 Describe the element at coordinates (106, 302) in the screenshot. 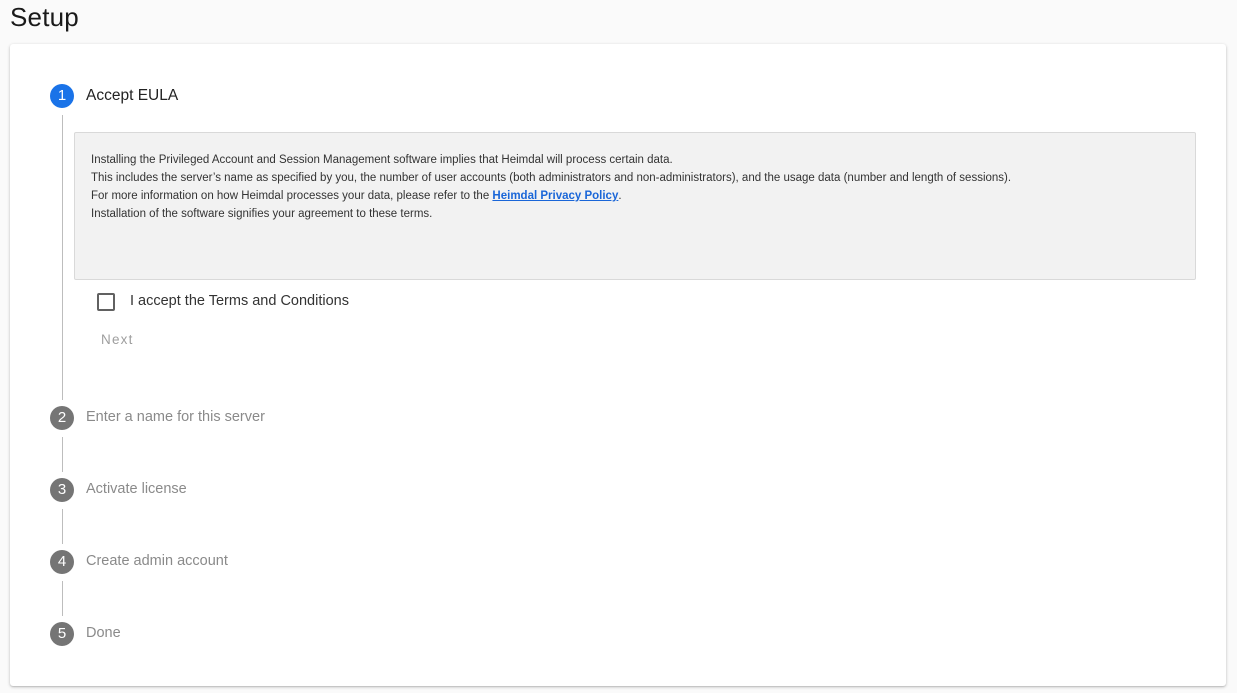

I see `accept-terms-checkbox` at that location.